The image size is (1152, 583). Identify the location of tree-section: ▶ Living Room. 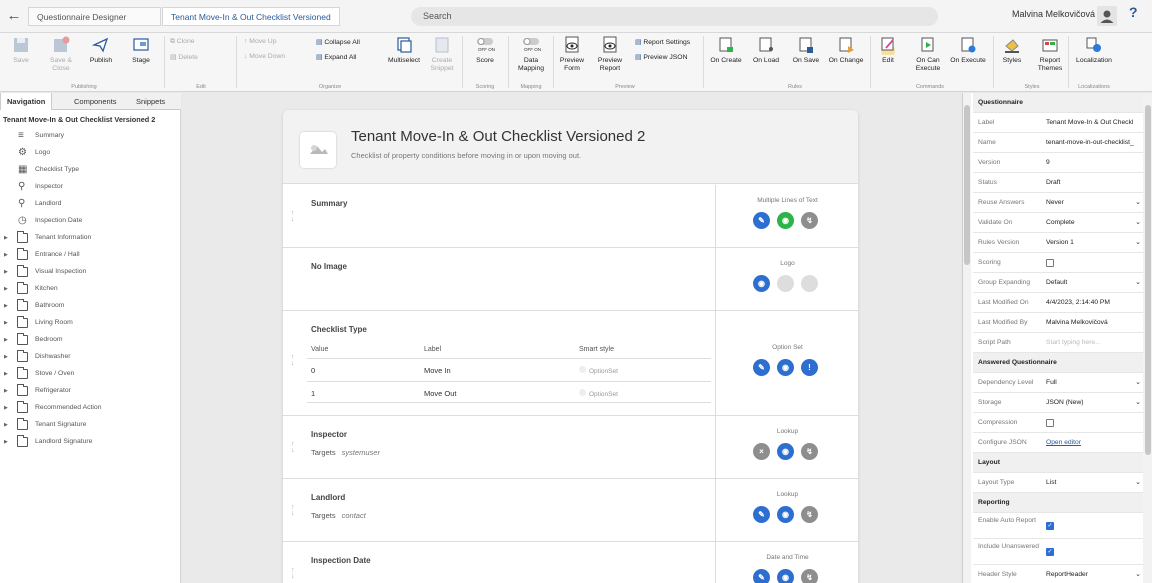
(90, 323).